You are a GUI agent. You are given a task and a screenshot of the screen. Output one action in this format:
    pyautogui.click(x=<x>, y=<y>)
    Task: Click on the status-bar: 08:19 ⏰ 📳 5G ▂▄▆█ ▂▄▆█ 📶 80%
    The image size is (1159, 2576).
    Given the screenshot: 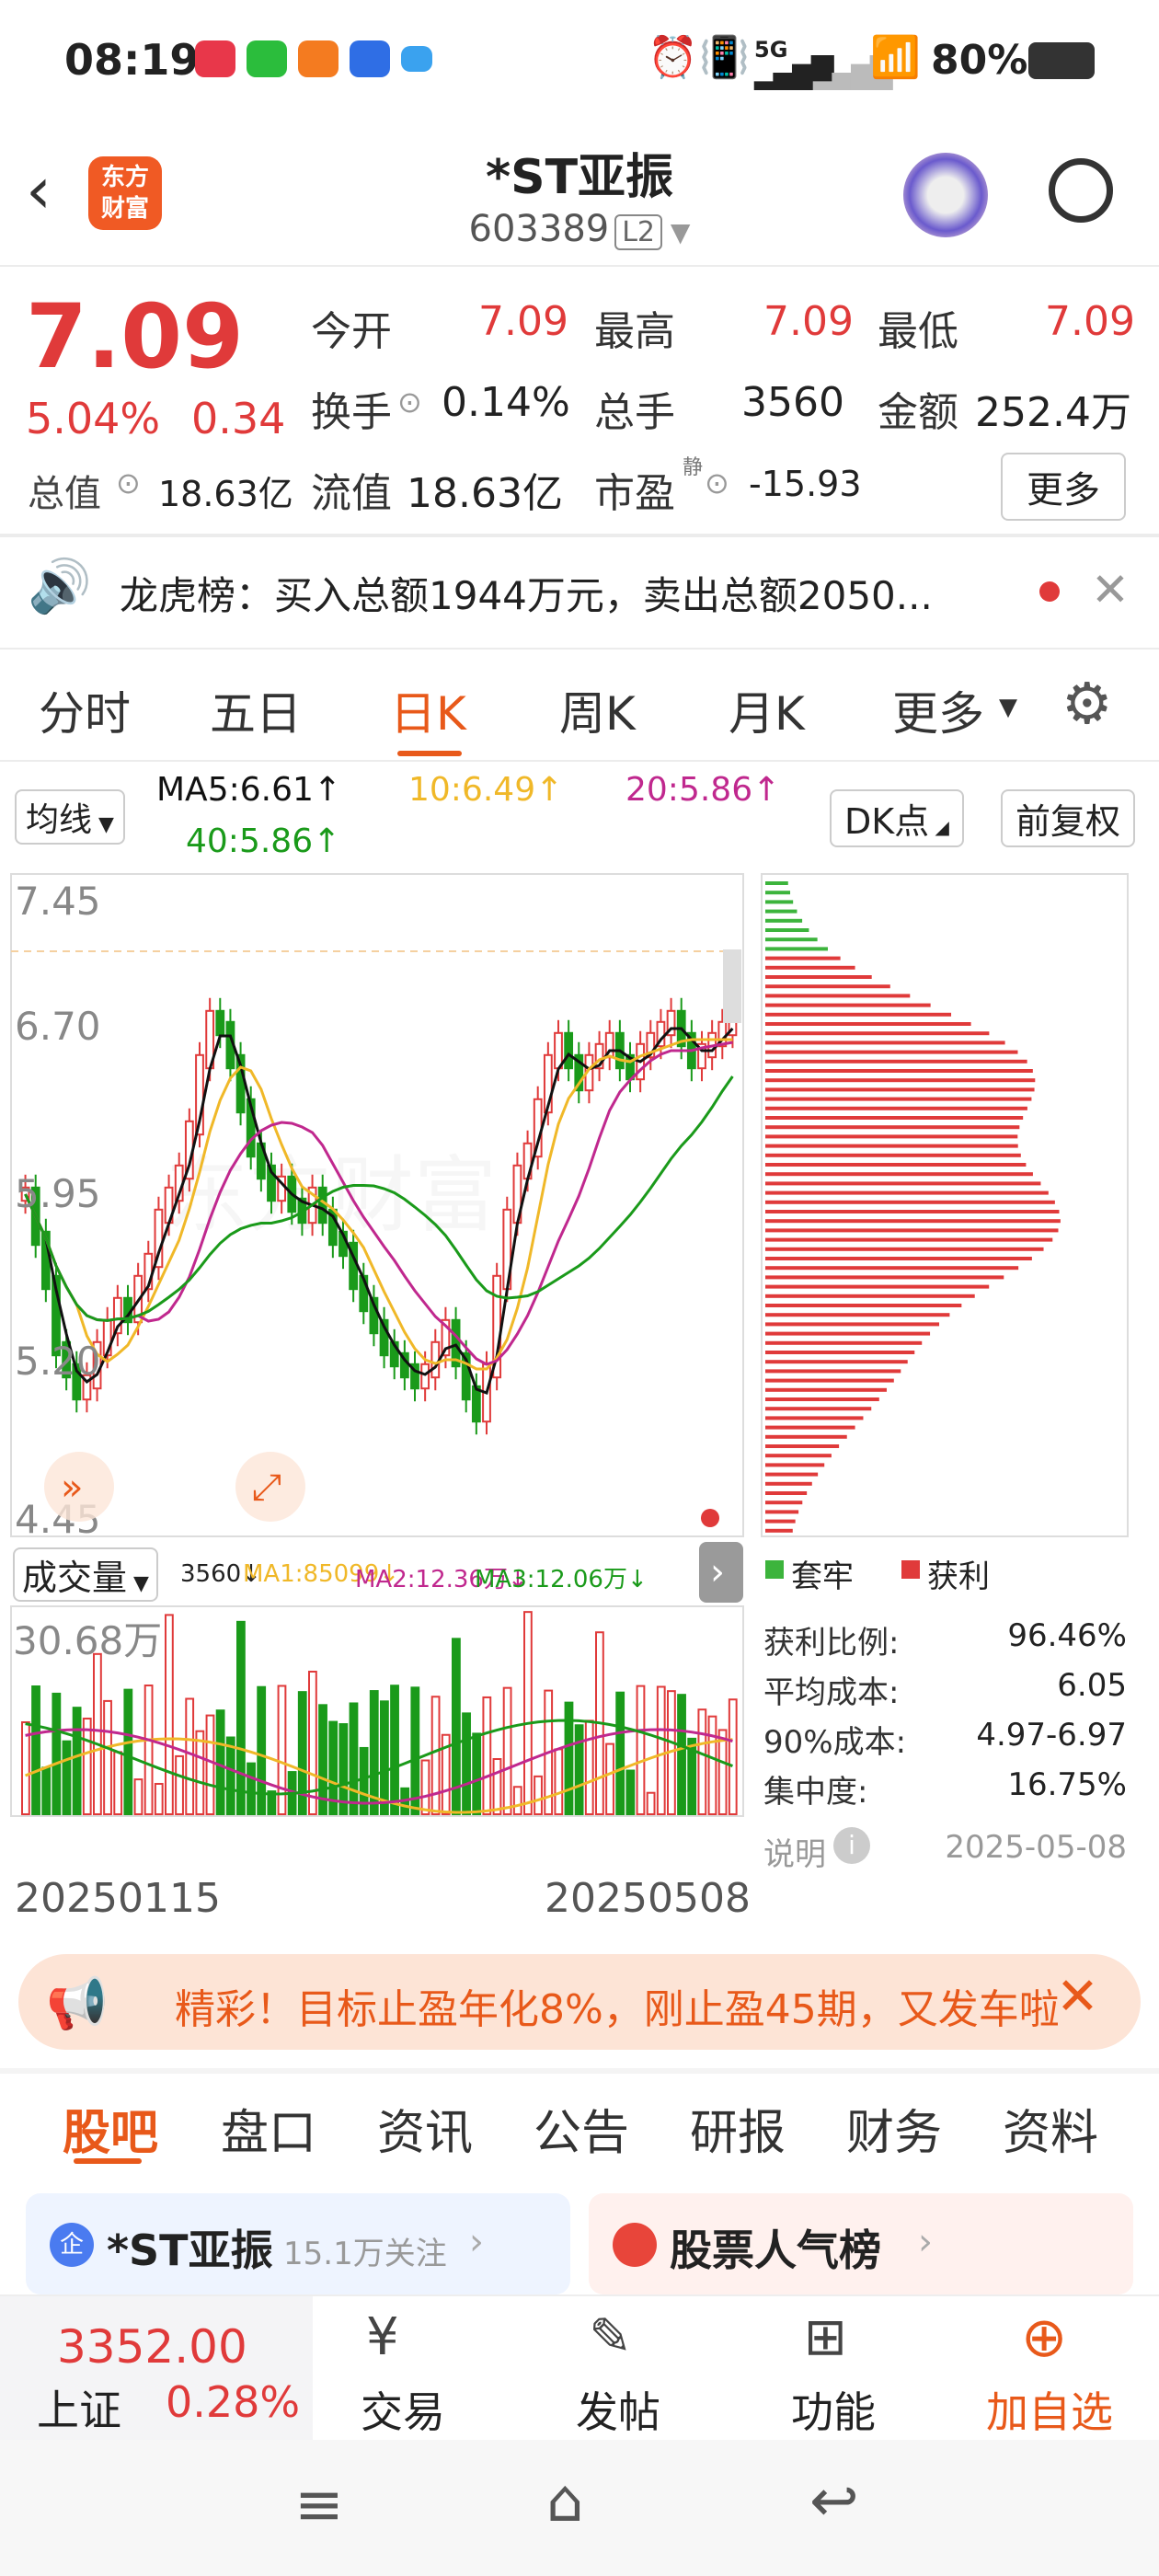 What is the action you would take?
    pyautogui.click(x=579, y=62)
    